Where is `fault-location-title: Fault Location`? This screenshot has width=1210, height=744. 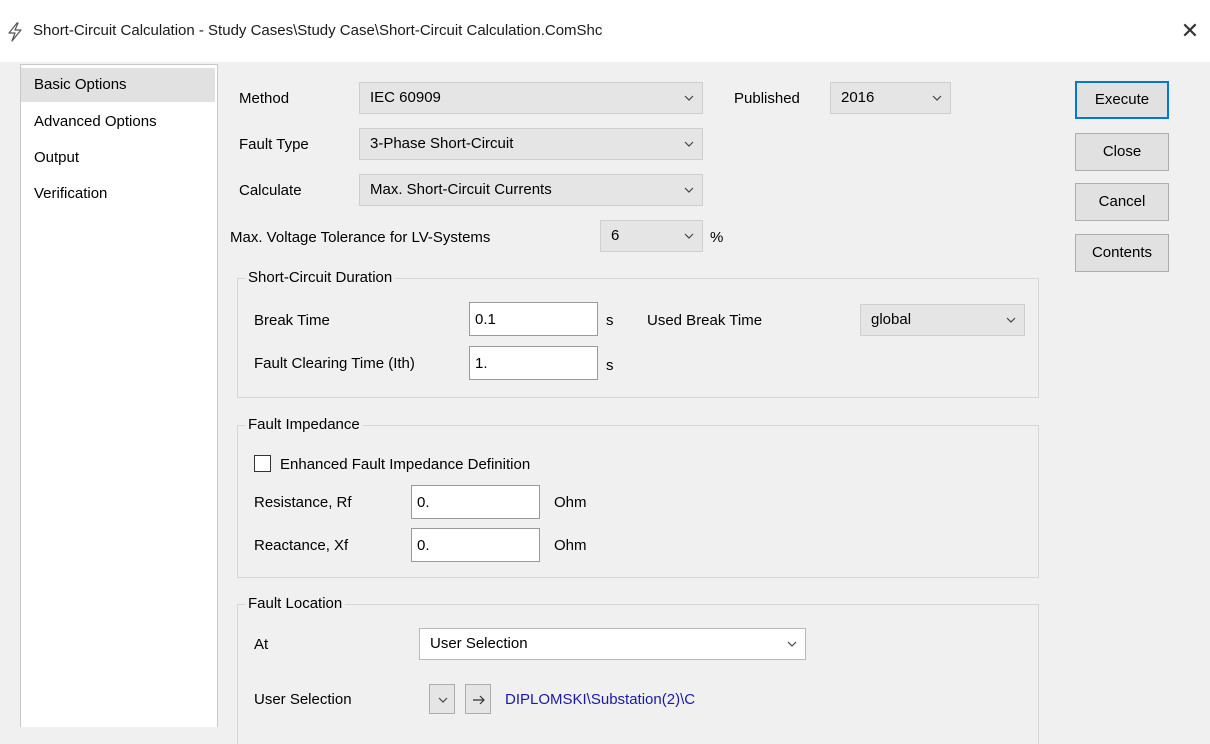
fault-location-title: Fault Location is located at coordinates (295, 603).